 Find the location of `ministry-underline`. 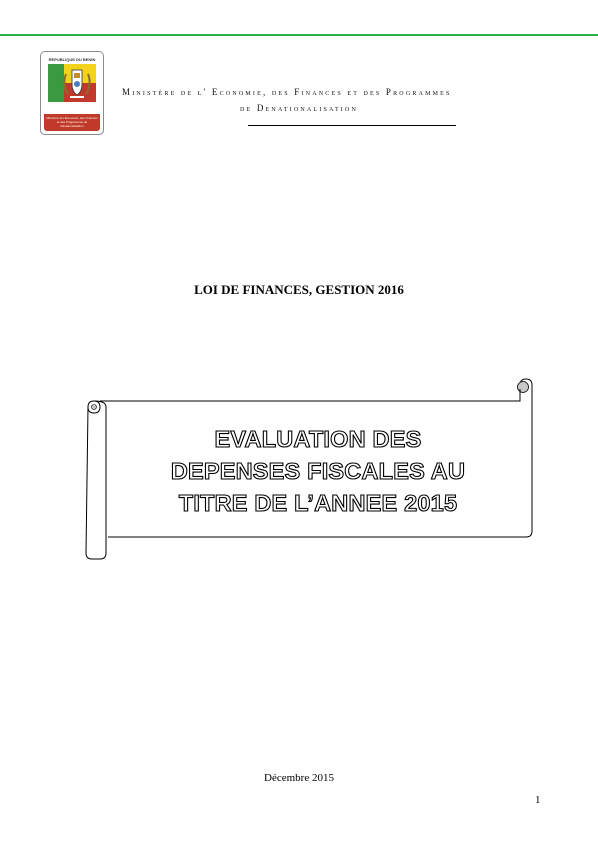

ministry-underline is located at coordinates (352, 125).